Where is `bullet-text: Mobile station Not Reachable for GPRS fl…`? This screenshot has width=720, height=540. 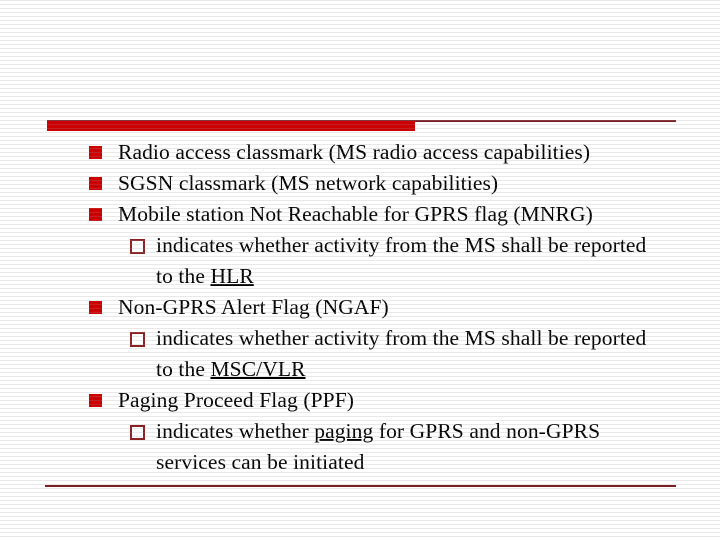
bullet-text: Mobile station Not Reachable for GPRS fl… is located at coordinates (355, 214).